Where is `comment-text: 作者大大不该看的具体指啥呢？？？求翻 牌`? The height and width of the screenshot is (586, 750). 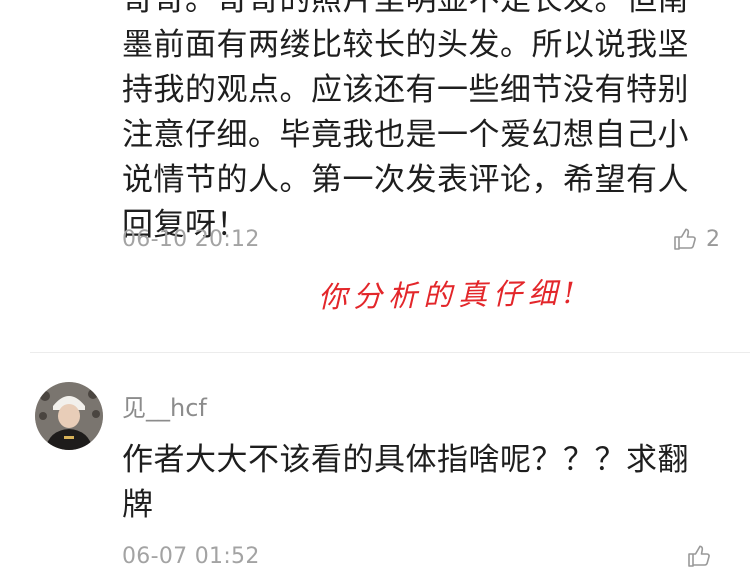
comment-text: 作者大大不该看的具体指啥呢？？？求翻 牌 is located at coordinates (422, 483).